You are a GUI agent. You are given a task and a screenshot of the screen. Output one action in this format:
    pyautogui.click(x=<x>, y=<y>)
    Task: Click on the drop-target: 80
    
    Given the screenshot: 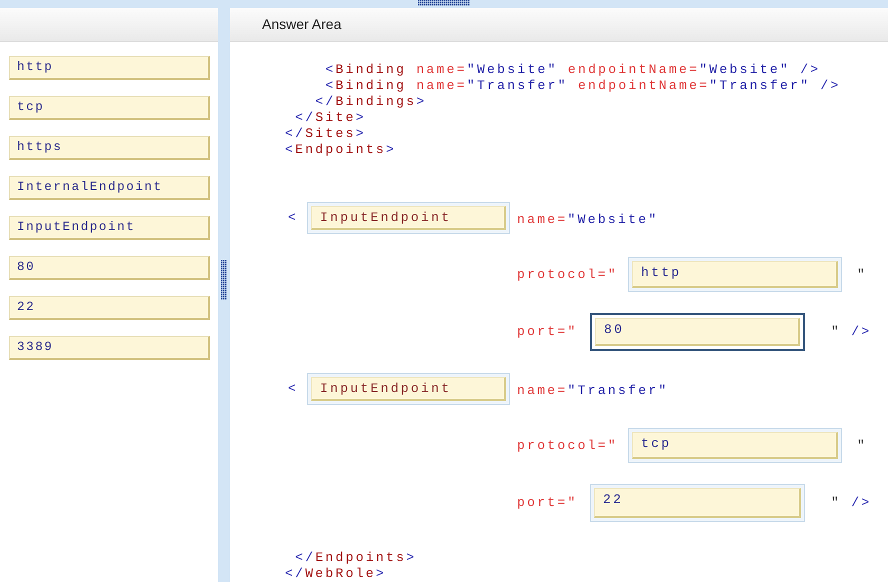 What is the action you would take?
    pyautogui.click(x=697, y=331)
    